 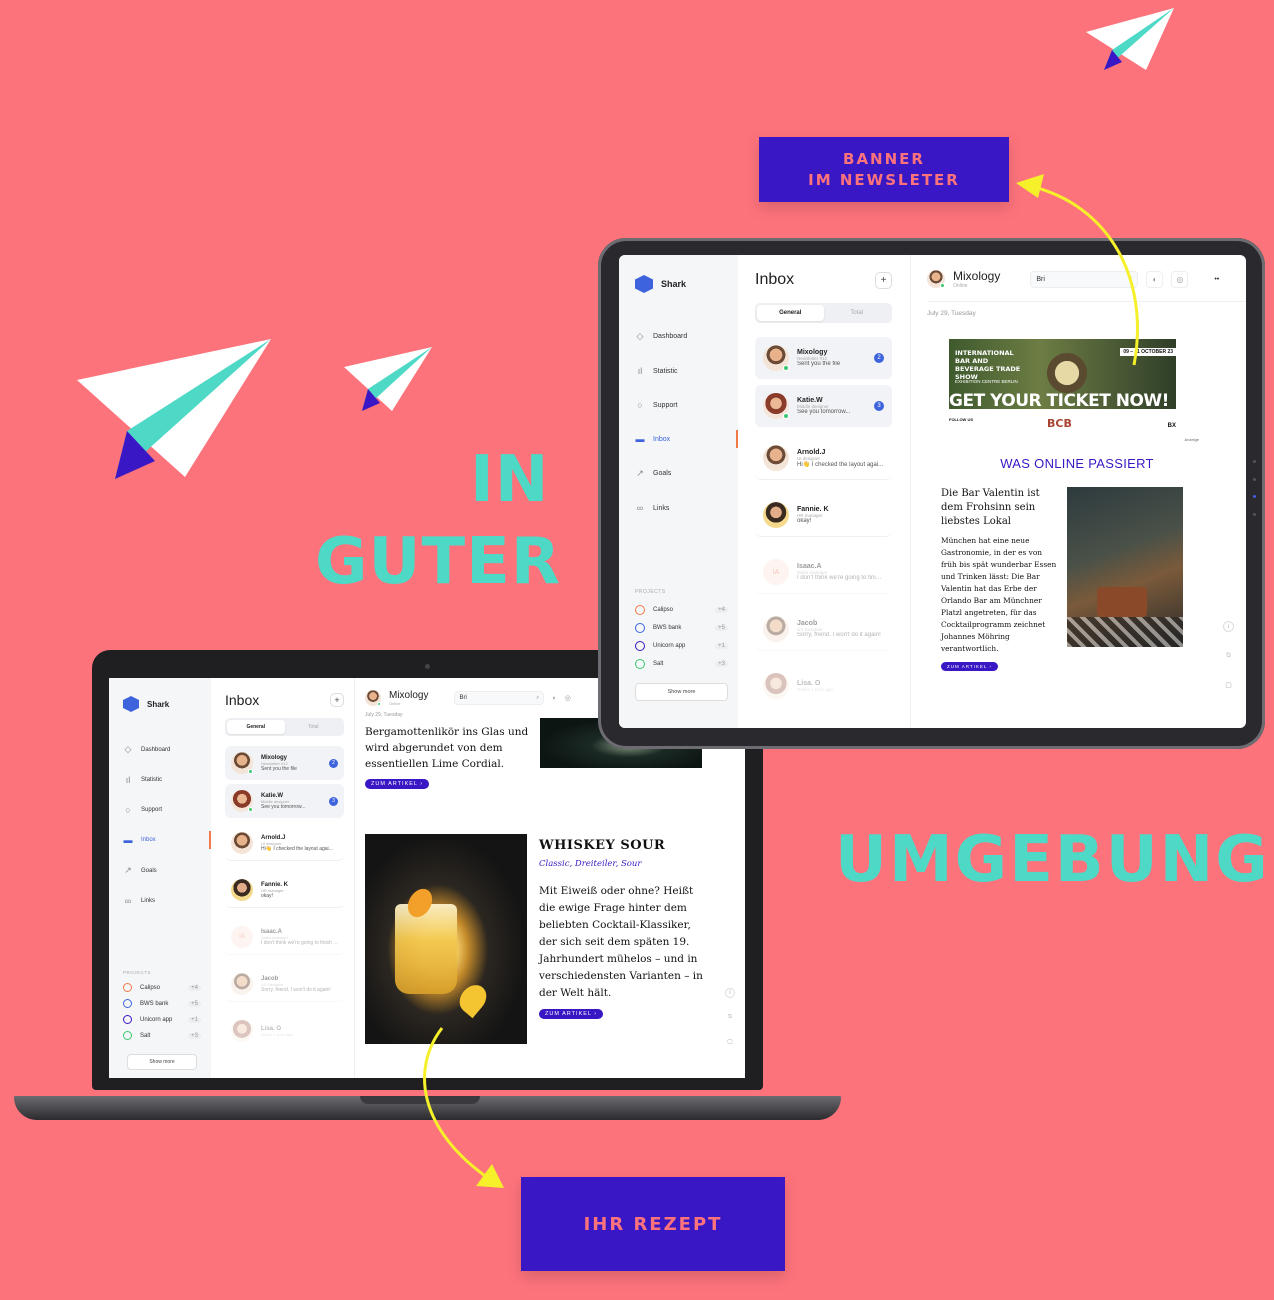 What do you see at coordinates (1084, 275) in the screenshot?
I see `arrow-to-banner` at bounding box center [1084, 275].